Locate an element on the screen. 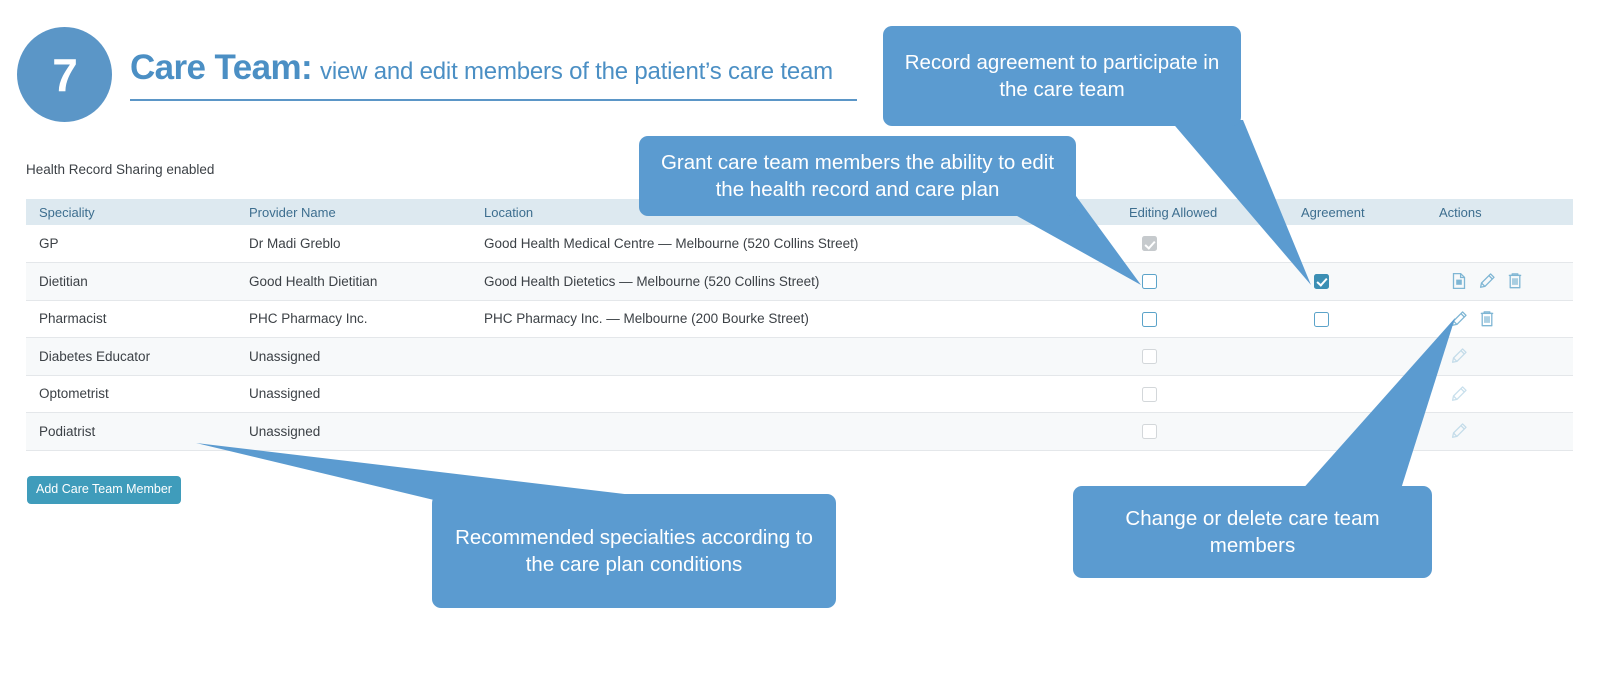 The image size is (1610, 678). document-icon is located at coordinates (1459, 281).